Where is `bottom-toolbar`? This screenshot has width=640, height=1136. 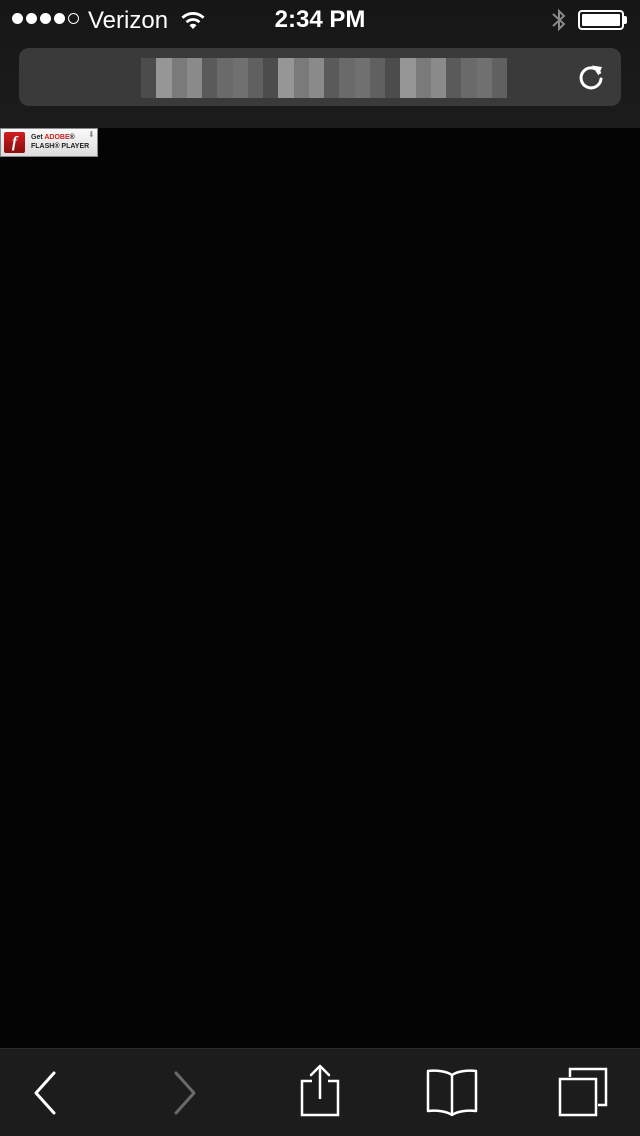 bottom-toolbar is located at coordinates (320, 1092).